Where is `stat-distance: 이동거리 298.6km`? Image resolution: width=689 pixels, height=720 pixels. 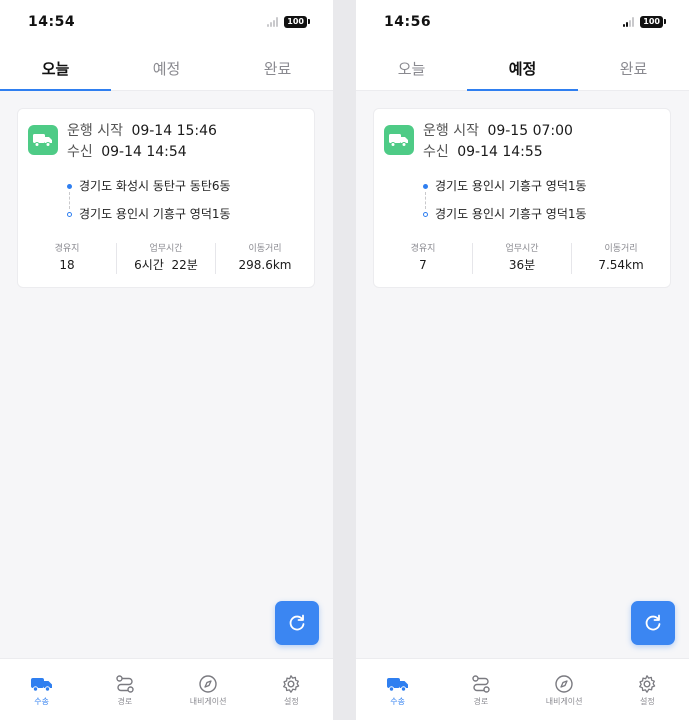 stat-distance: 이동거리 298.6km is located at coordinates (264, 258).